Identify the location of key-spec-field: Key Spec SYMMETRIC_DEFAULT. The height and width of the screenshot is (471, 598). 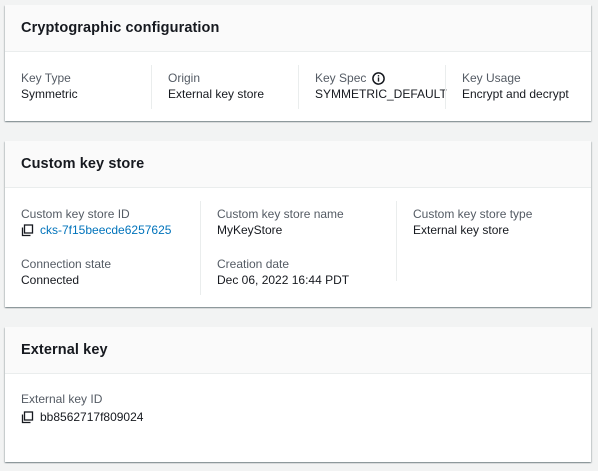
(381, 86).